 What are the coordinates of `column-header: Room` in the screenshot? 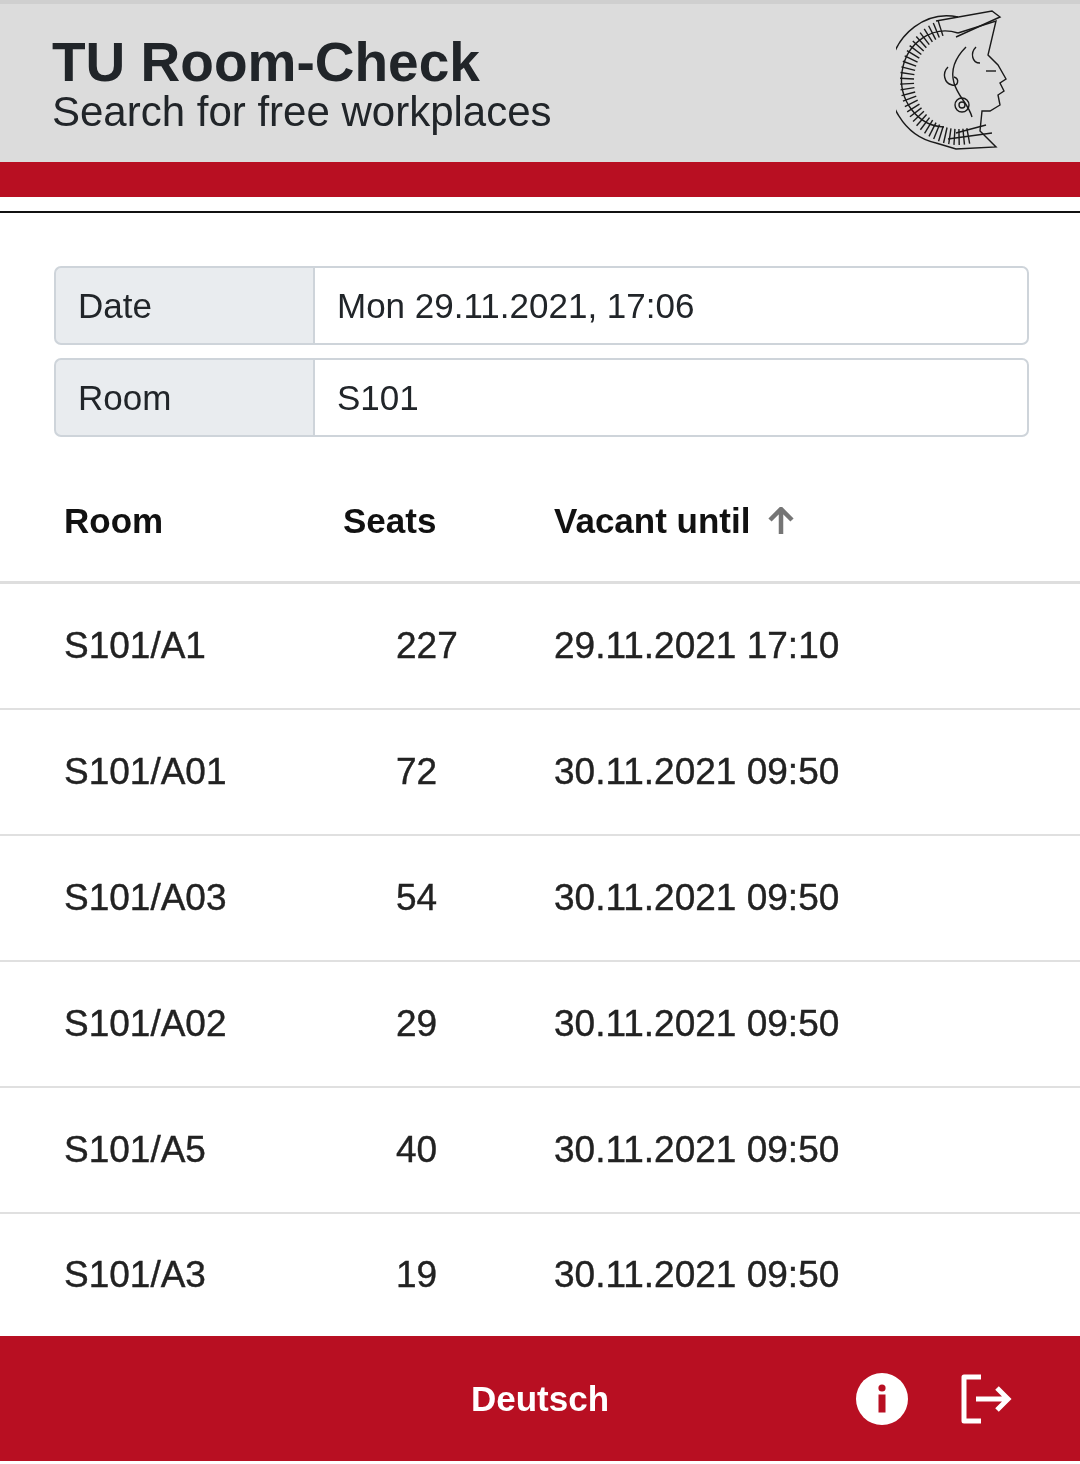 It's located at (114, 521).